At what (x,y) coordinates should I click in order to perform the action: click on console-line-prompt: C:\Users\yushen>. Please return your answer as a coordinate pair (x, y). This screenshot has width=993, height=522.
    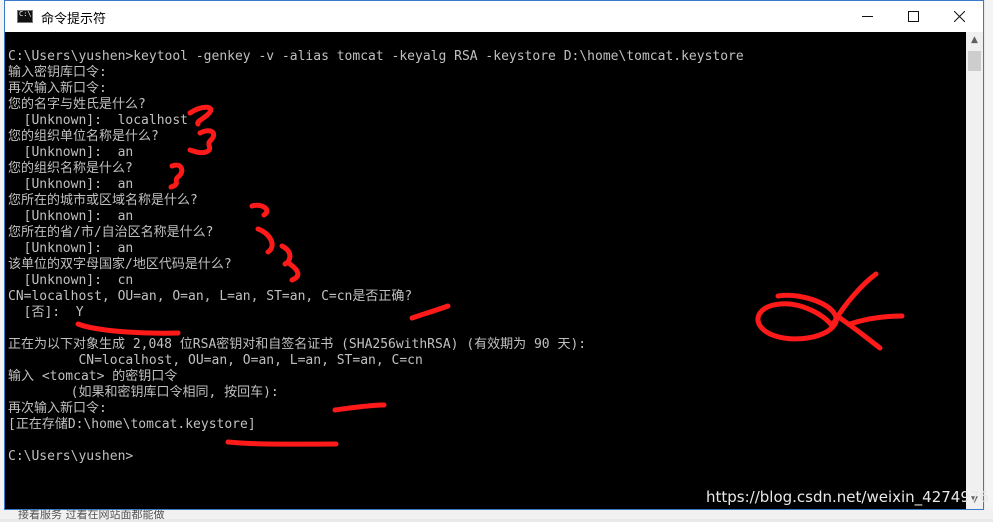
    Looking at the image, I should click on (71, 456).